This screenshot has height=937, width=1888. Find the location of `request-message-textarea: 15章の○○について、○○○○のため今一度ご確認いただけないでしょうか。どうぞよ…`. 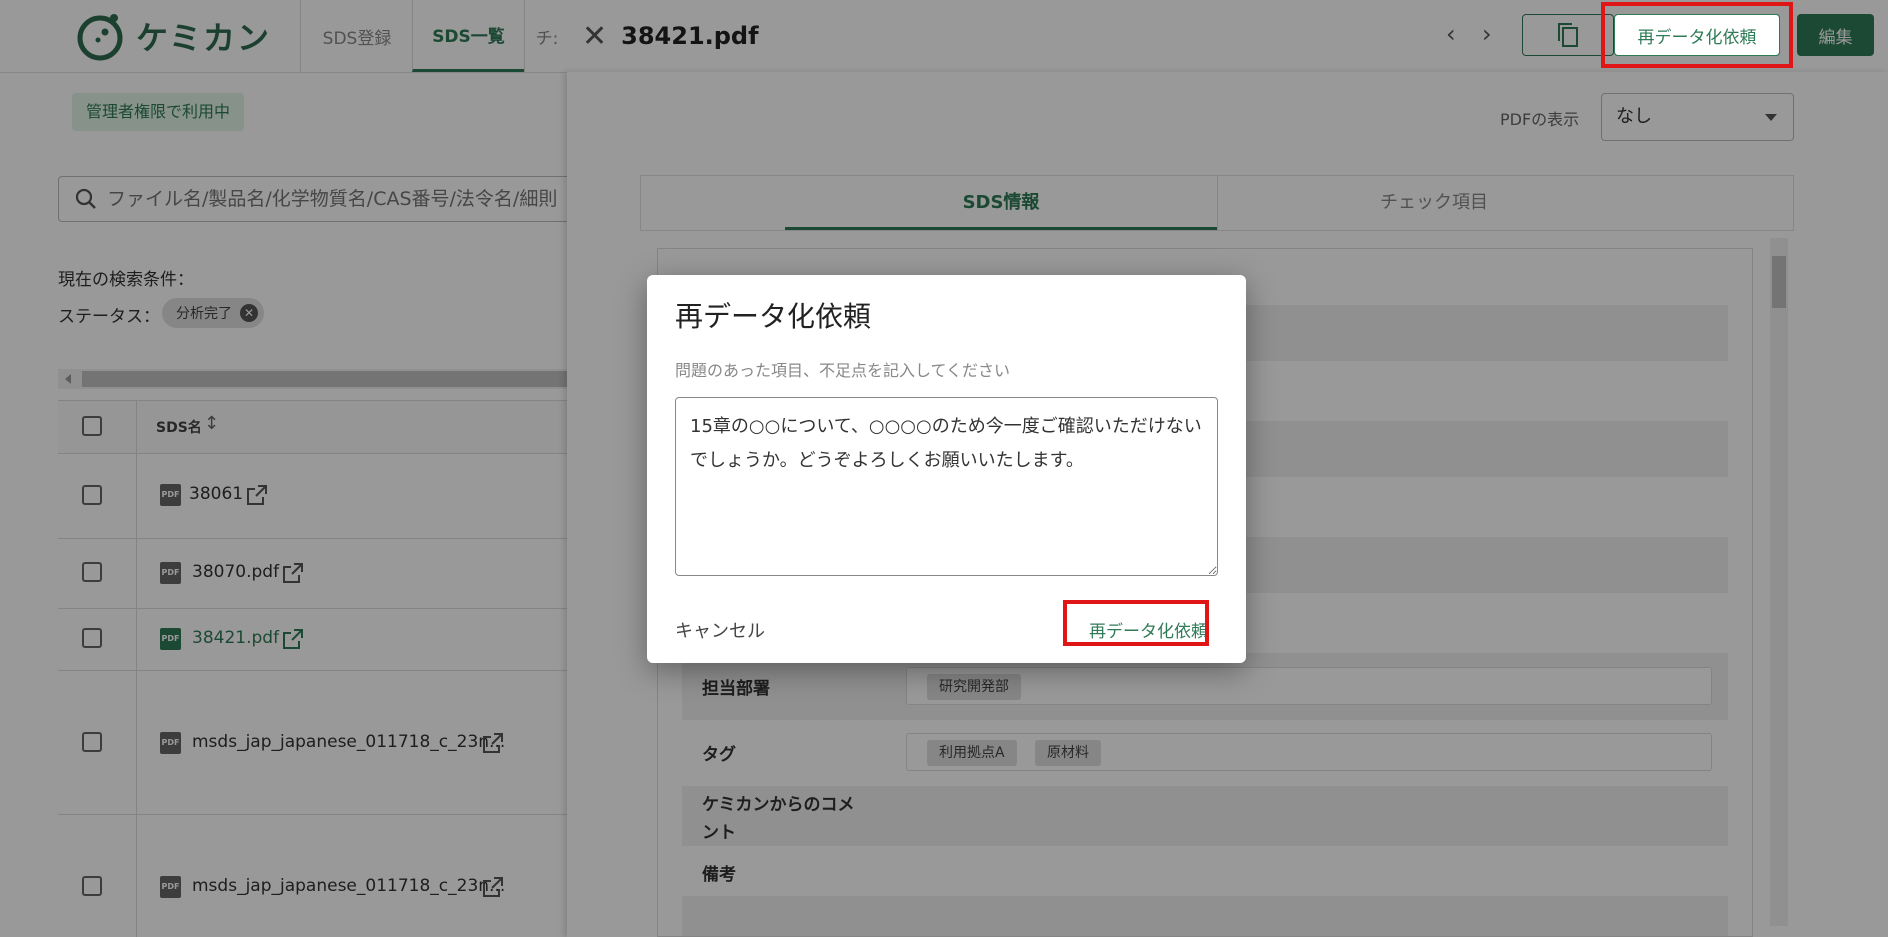

request-message-textarea: 15章の○○について、○○○○のため今一度ご確認いただけないでしょうか。どうぞよ… is located at coordinates (946, 486).